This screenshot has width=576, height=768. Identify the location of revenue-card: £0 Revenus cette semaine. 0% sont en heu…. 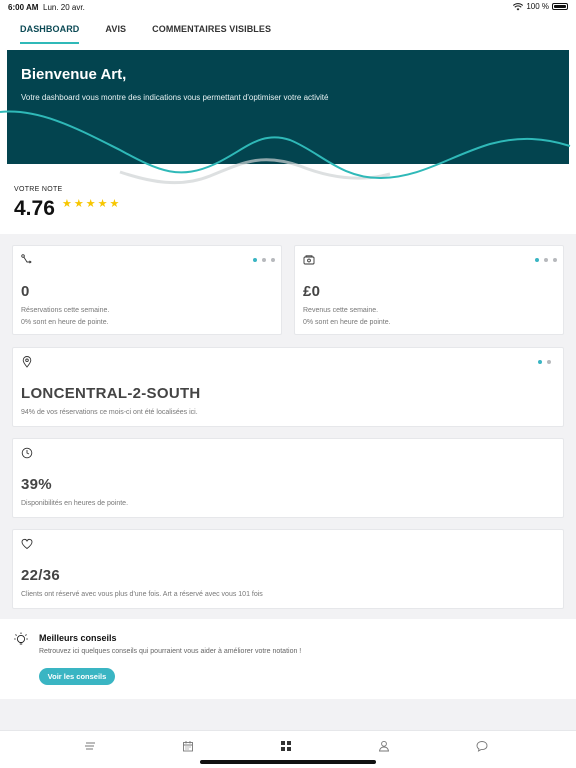
(429, 290).